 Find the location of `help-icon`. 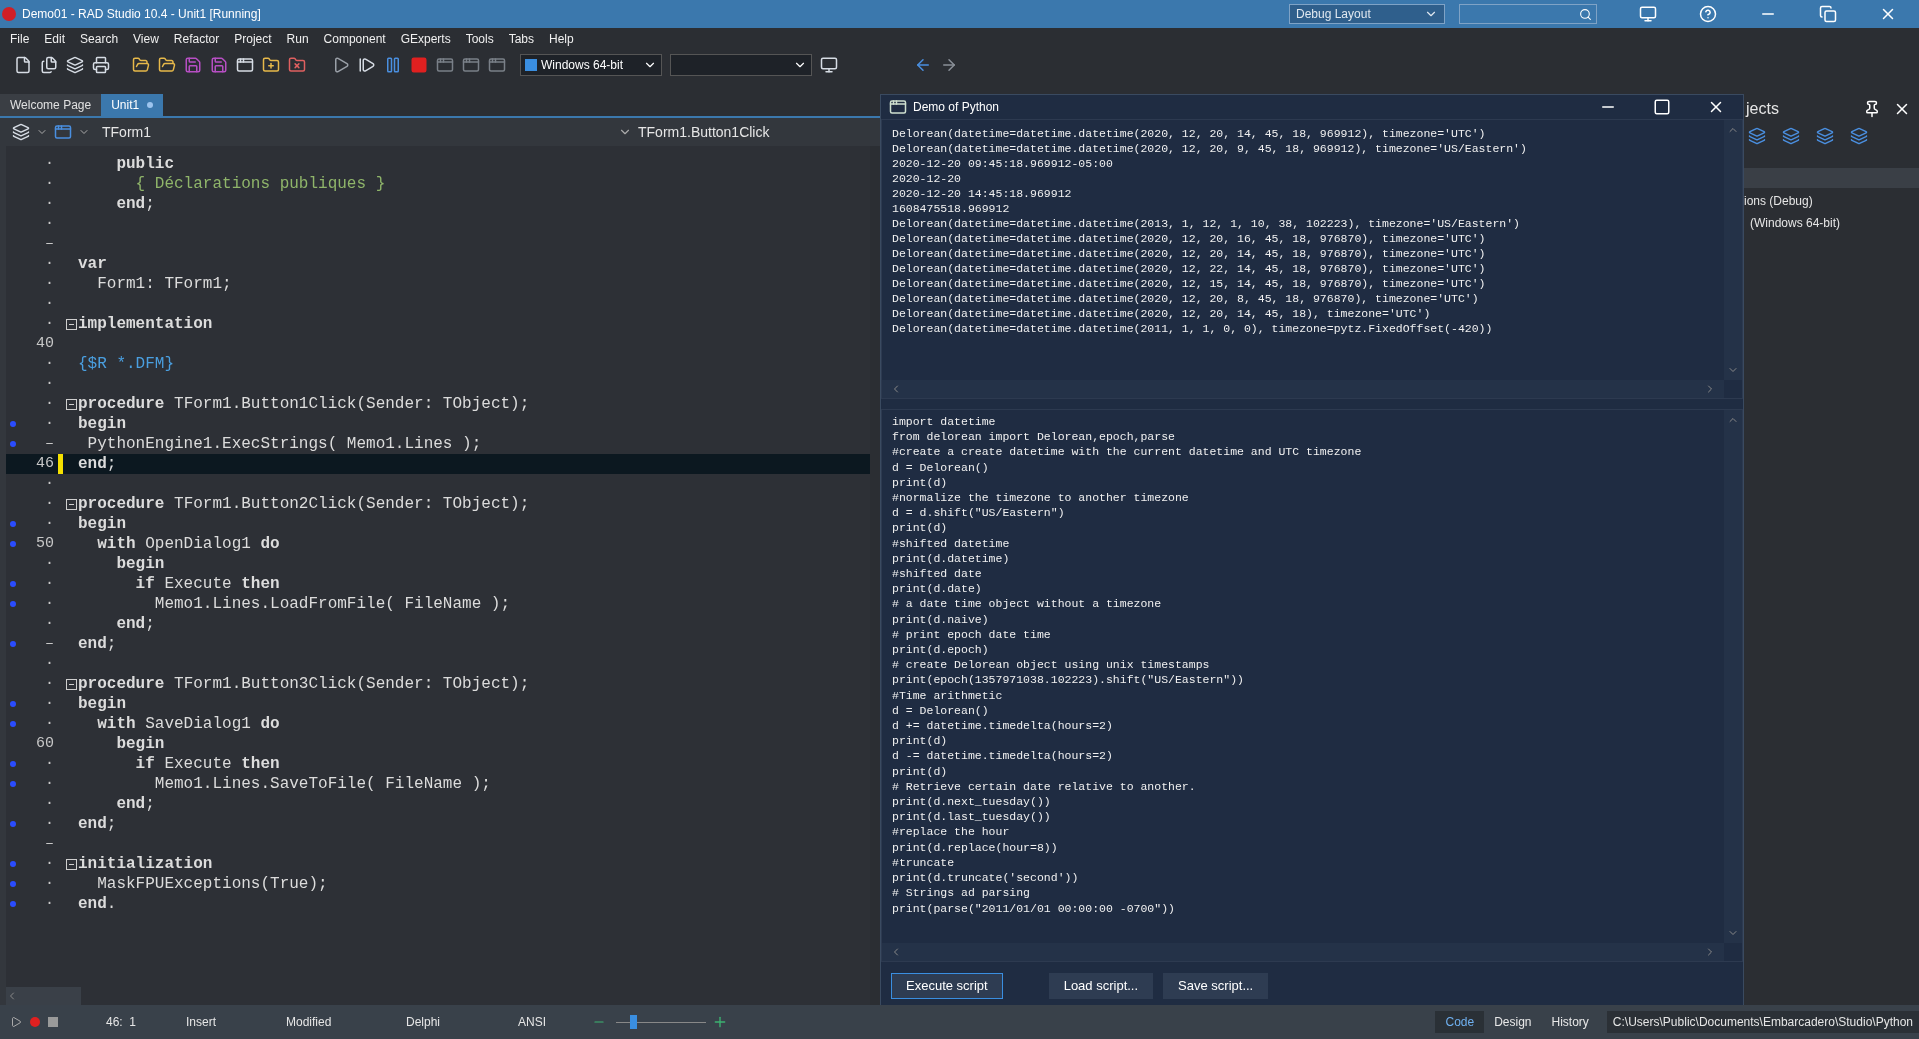

help-icon is located at coordinates (1708, 14).